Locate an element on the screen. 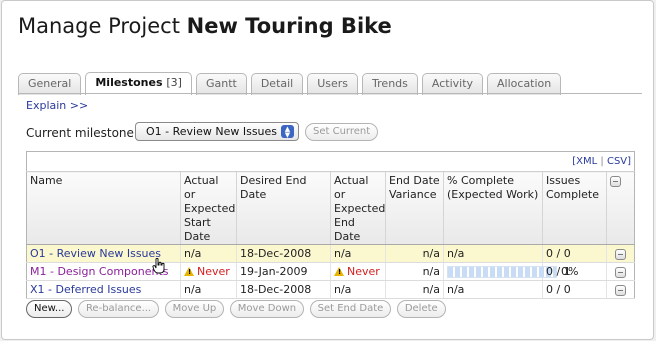  tab-detail: Detail is located at coordinates (277, 84).